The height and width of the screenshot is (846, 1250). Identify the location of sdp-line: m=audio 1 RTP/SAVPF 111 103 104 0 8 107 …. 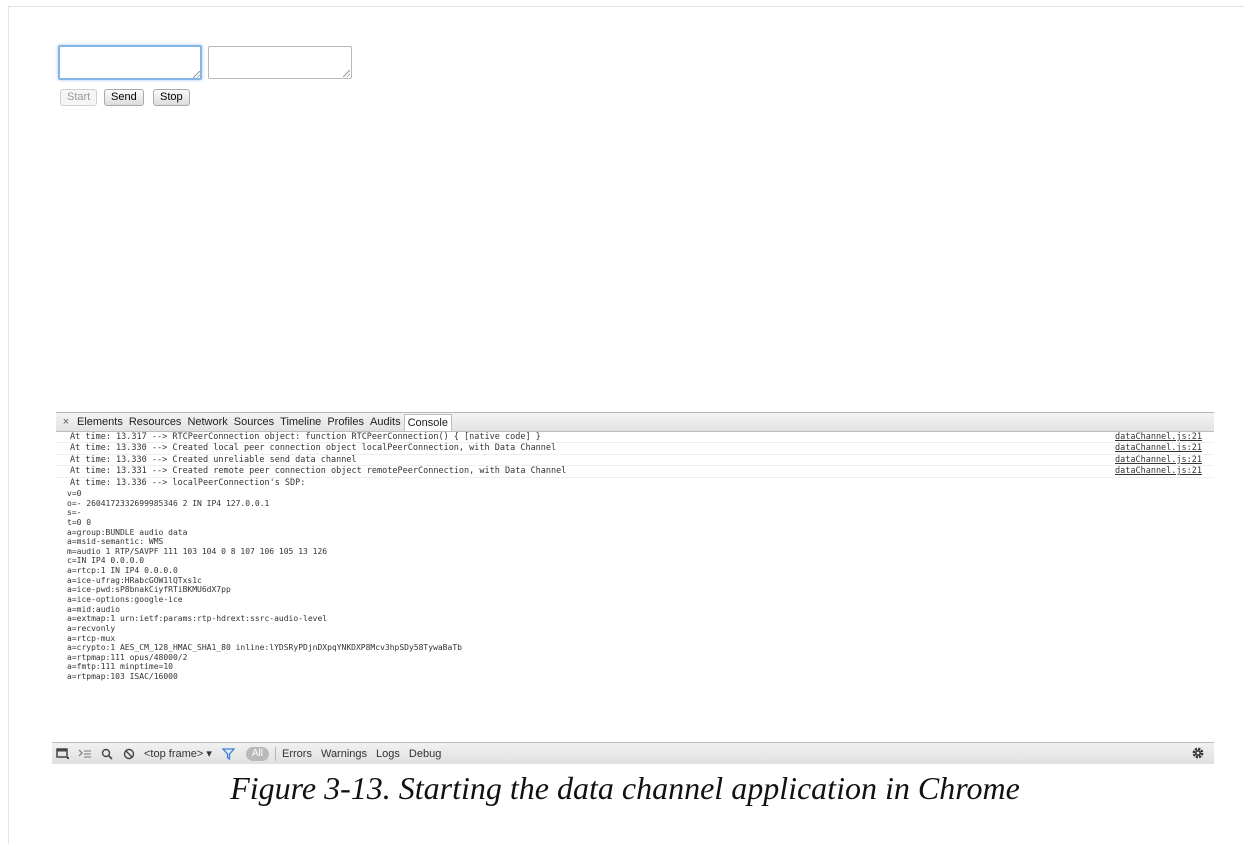
(197, 551).